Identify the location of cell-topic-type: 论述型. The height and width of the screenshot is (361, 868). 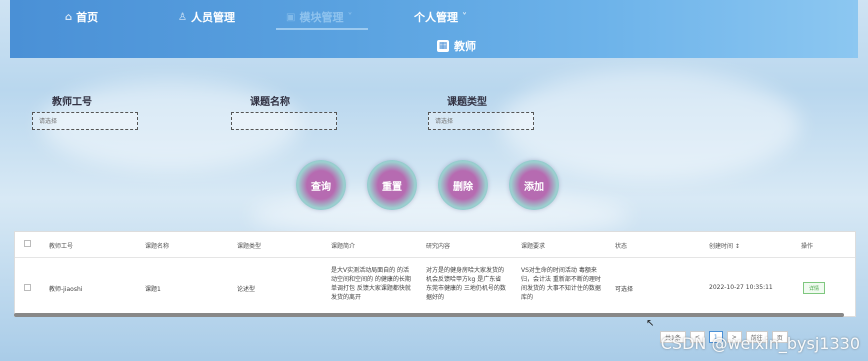
(246, 289).